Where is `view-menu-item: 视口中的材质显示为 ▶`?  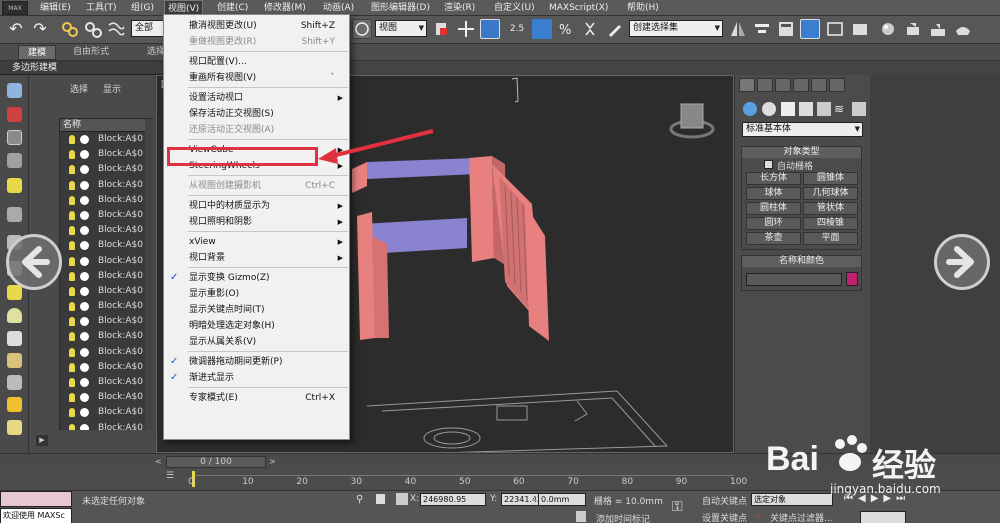
view-menu-item: 视口中的材质显示为 ▶ is located at coordinates (256, 206).